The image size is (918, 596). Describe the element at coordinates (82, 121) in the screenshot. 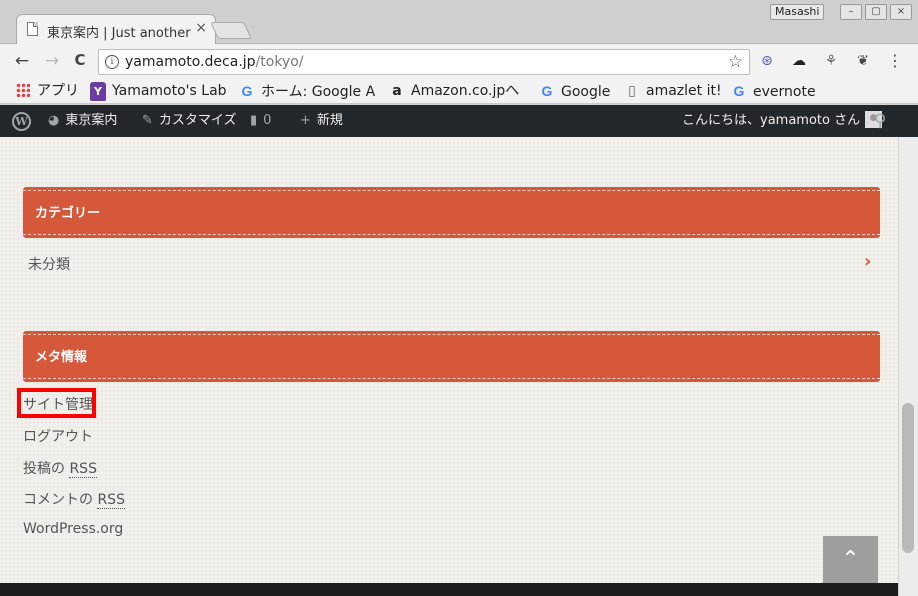

I see `admin-site-name: ◕ 東京案内` at that location.